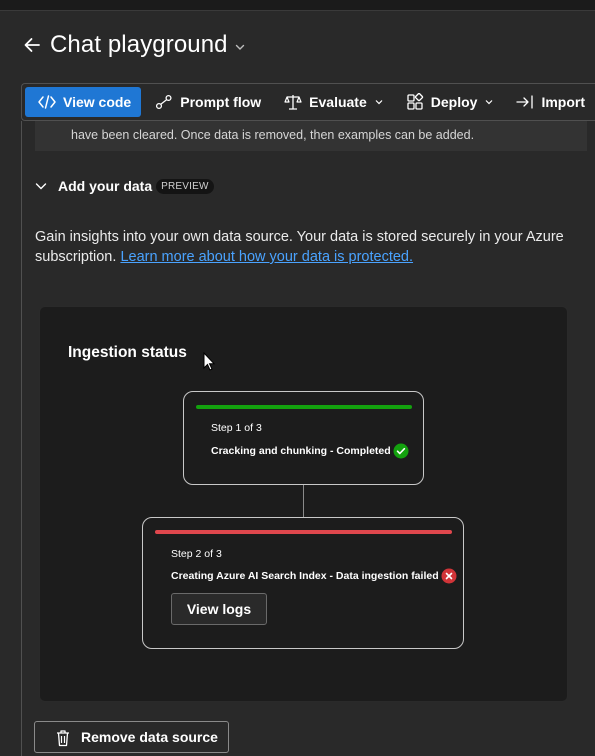  What do you see at coordinates (219, 609) in the screenshot?
I see `view-logs-button: View logs` at bounding box center [219, 609].